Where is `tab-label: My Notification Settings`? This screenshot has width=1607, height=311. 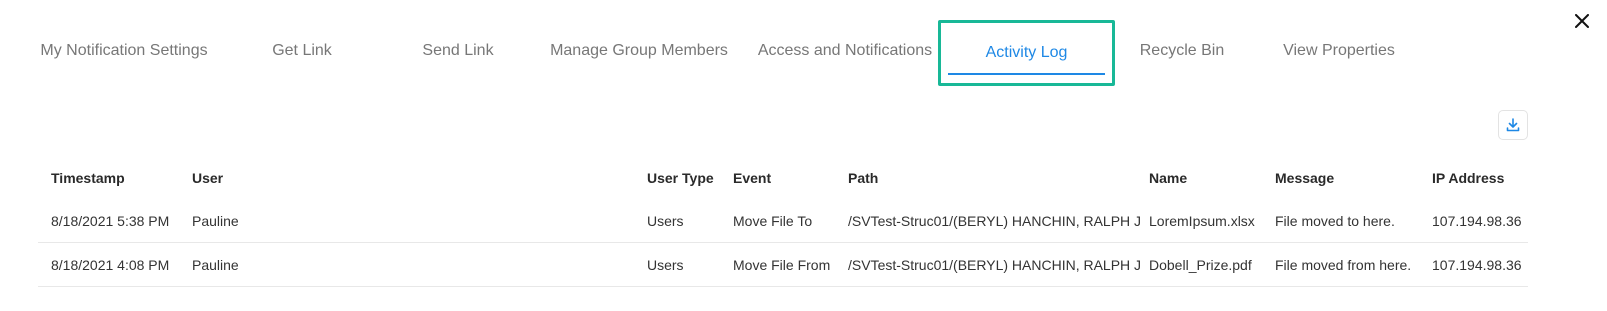
tab-label: My Notification Settings is located at coordinates (124, 50).